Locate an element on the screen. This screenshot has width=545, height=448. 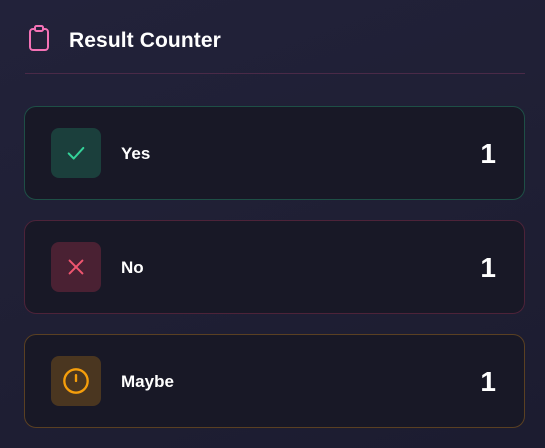
no-icon-box is located at coordinates (76, 267).